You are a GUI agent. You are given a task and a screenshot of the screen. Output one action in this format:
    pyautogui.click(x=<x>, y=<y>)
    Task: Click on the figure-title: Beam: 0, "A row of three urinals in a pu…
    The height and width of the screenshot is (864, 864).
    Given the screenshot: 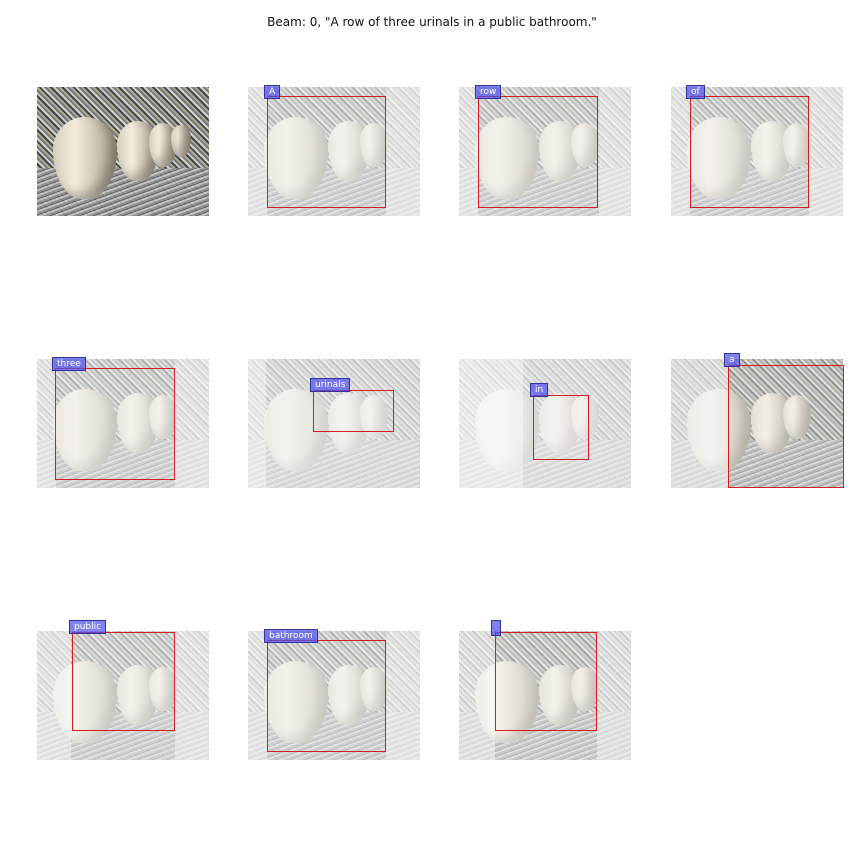 What is the action you would take?
    pyautogui.click(x=432, y=22)
    